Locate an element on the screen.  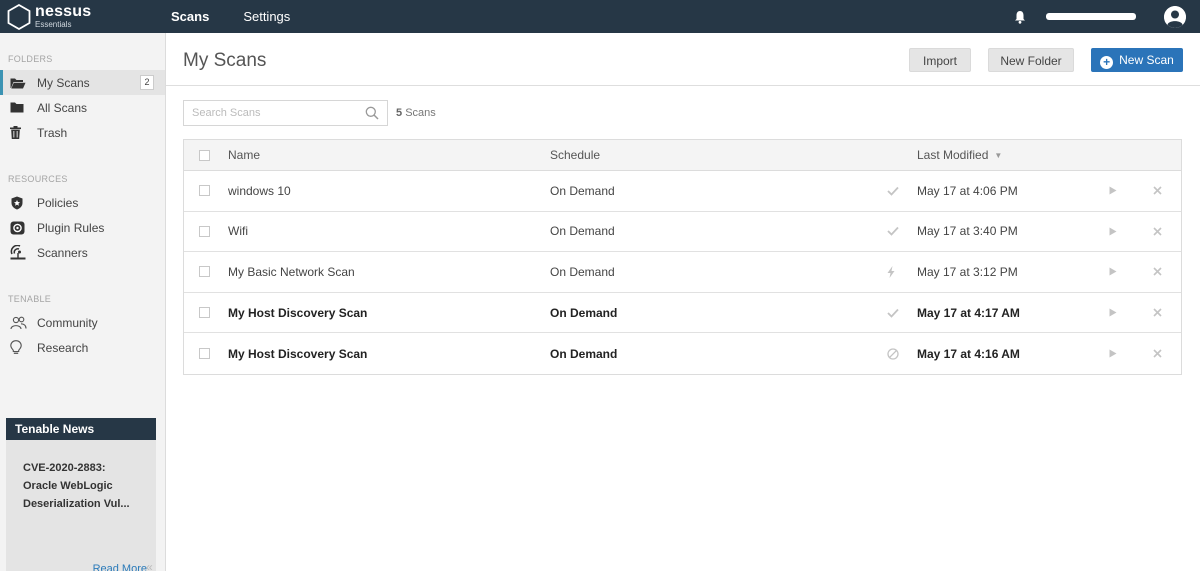
scan-last-modified: May 17 at 3:40 PM is located at coordinates (967, 231).